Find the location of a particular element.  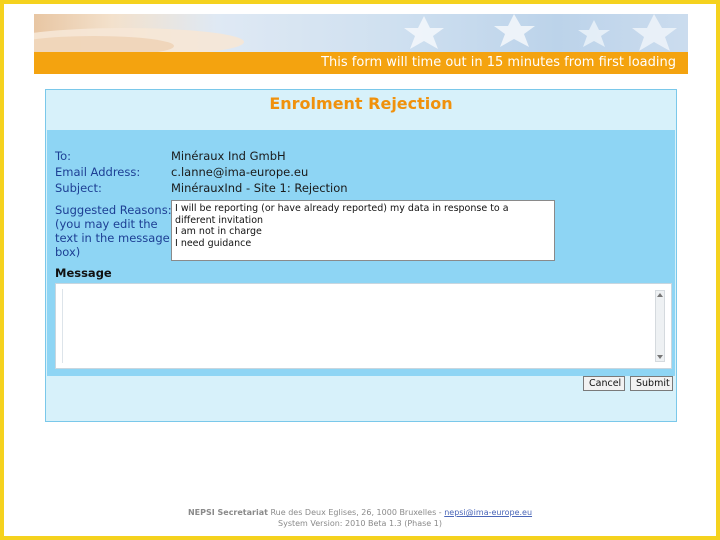

footer-org: NEPSI Secretariat is located at coordinates (227, 512).